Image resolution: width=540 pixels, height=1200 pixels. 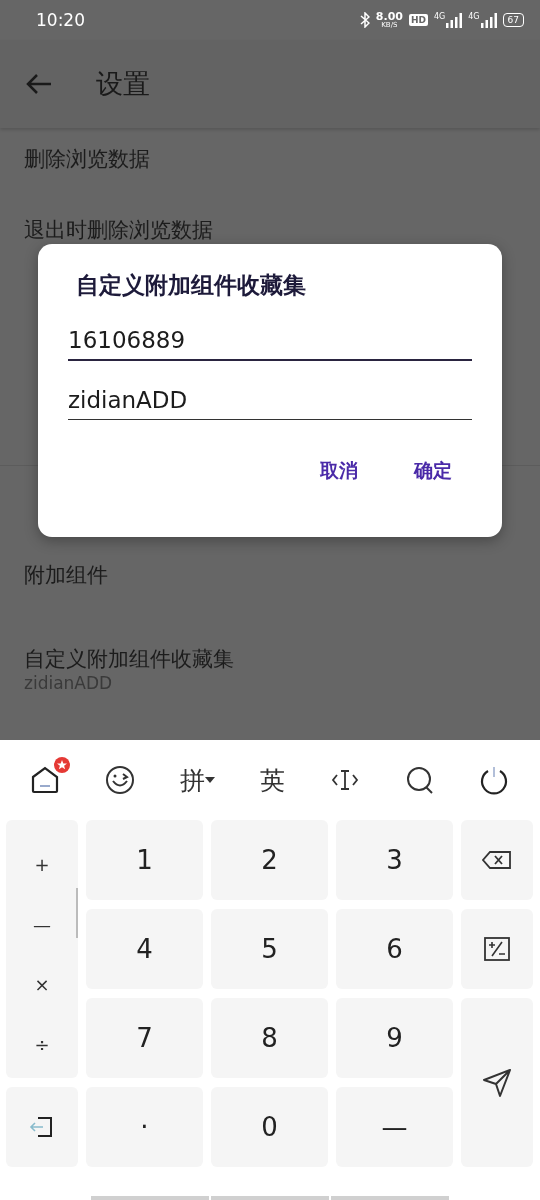 I want to click on dialog-button: 确定, so click(x=433, y=471).